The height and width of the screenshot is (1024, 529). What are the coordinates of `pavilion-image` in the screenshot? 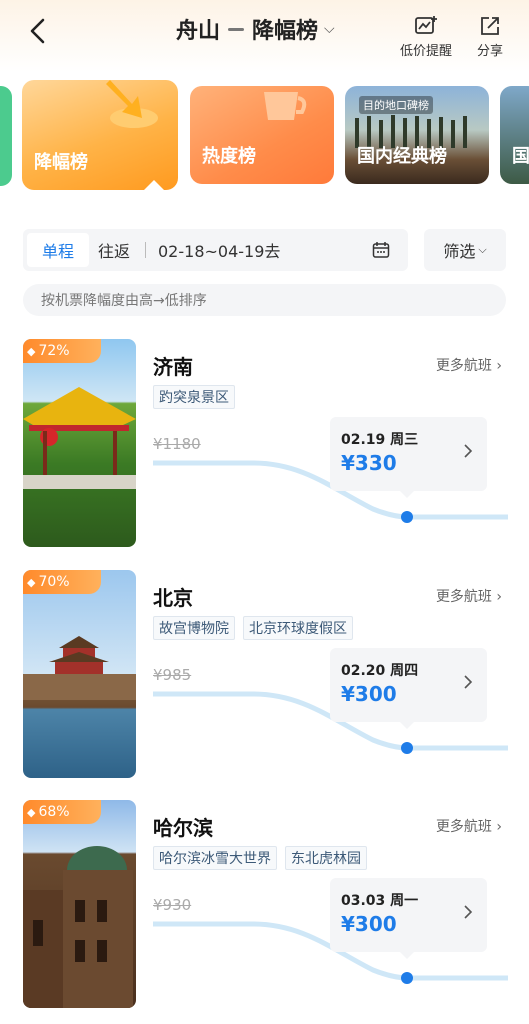 It's located at (79, 438).